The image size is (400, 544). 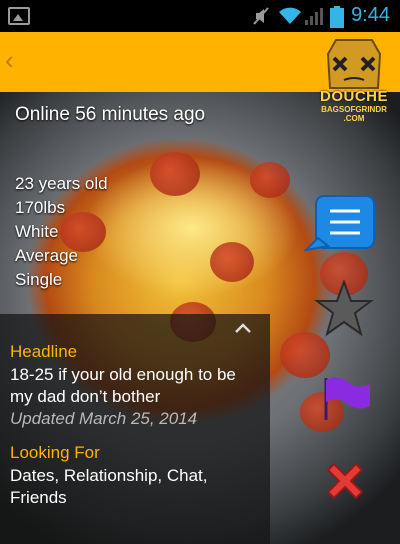 I want to click on stat-age: 23 years old, so click(x=61, y=183).